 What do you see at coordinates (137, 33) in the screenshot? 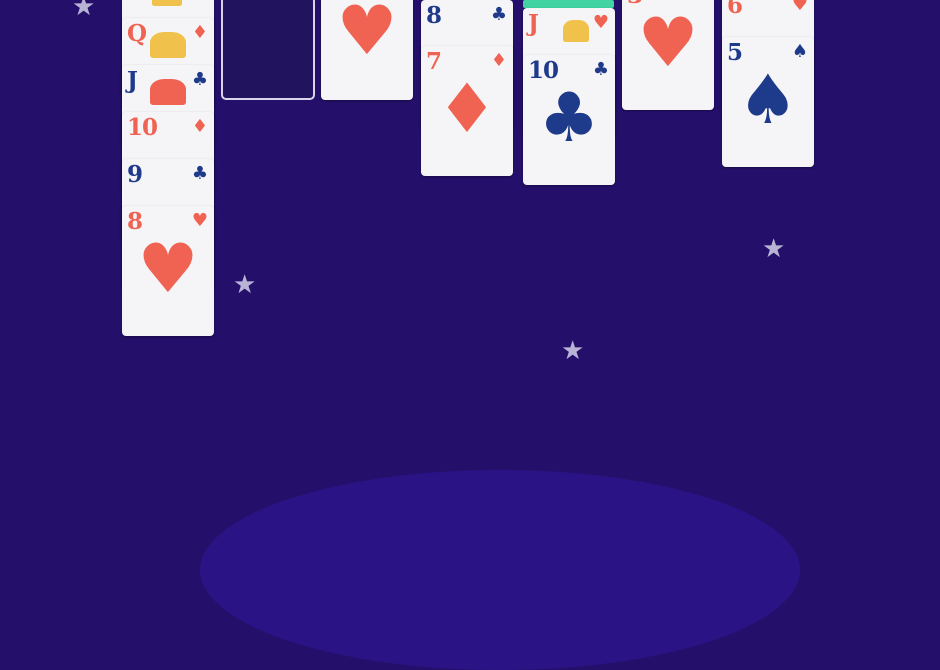
I see `card-rank: Q` at bounding box center [137, 33].